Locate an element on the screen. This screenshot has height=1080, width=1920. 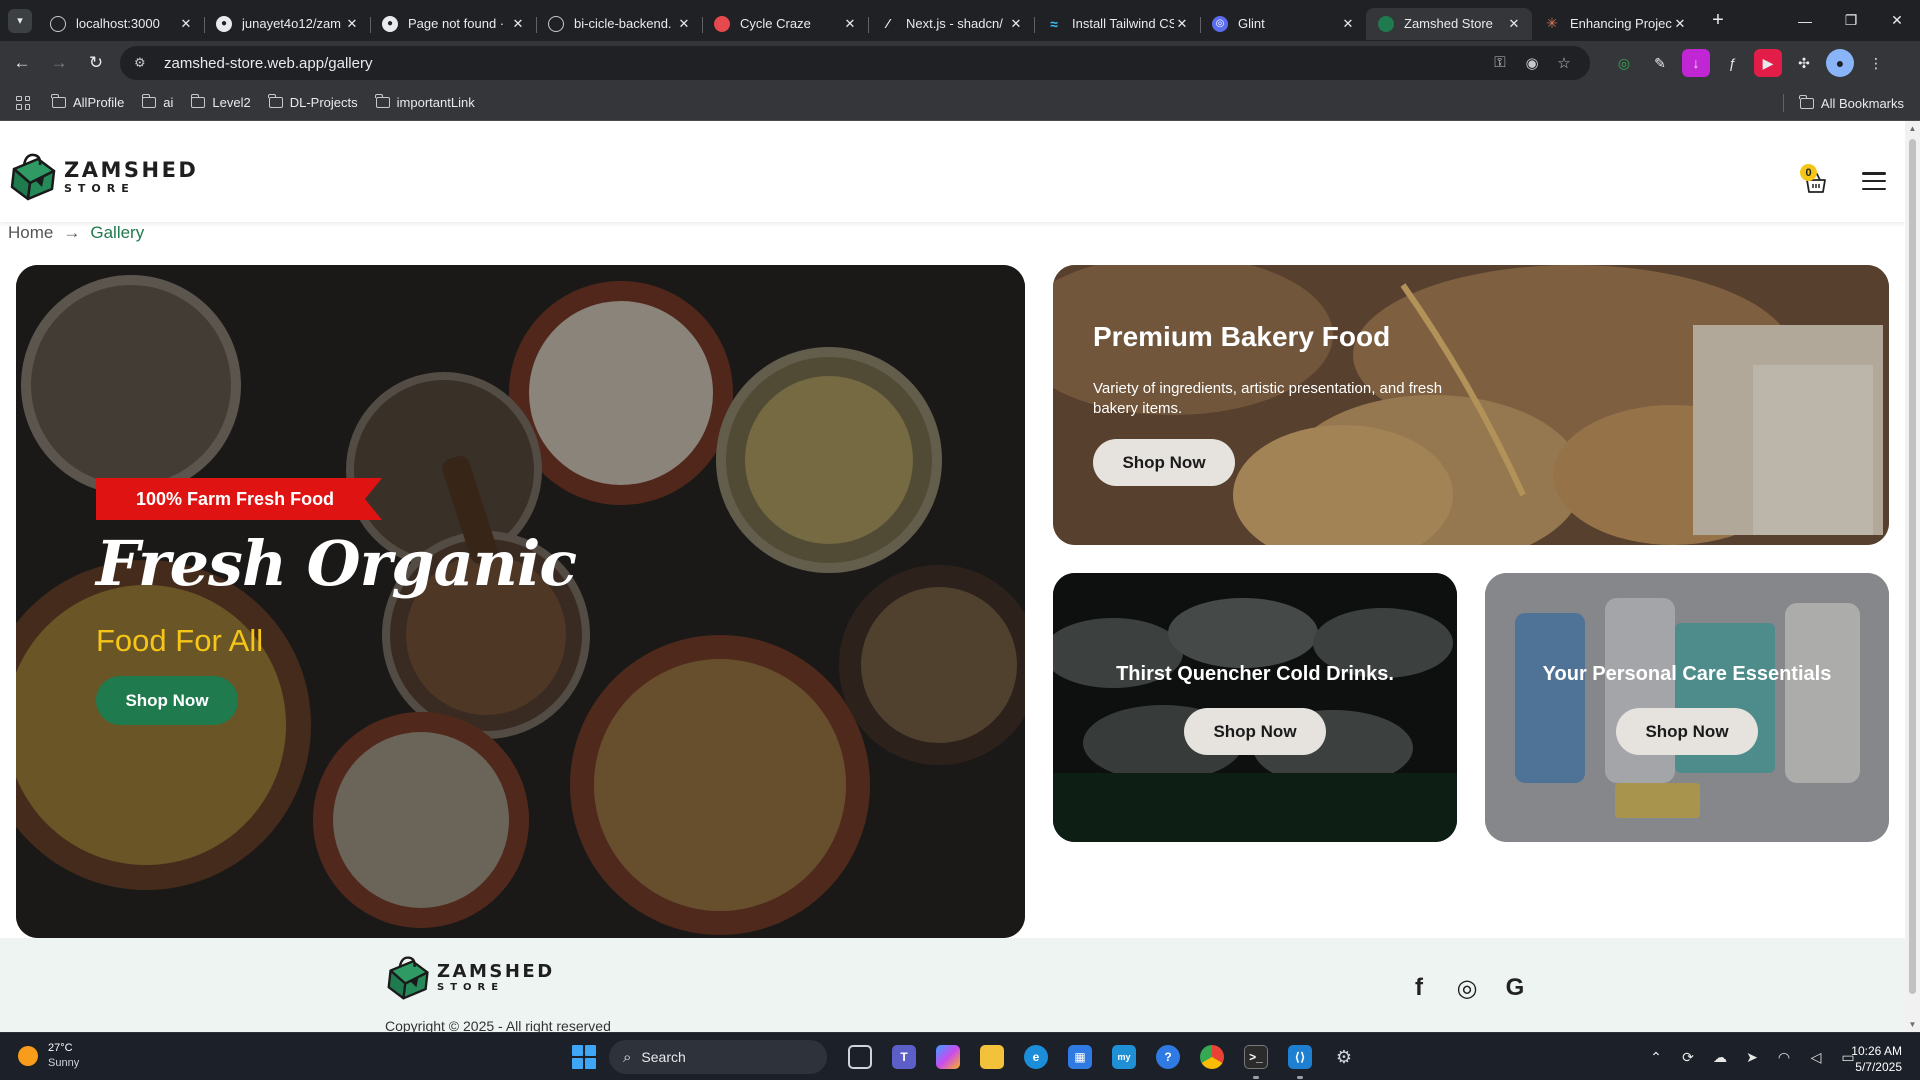
breadcrumb-home-link: Home is located at coordinates (30, 233).